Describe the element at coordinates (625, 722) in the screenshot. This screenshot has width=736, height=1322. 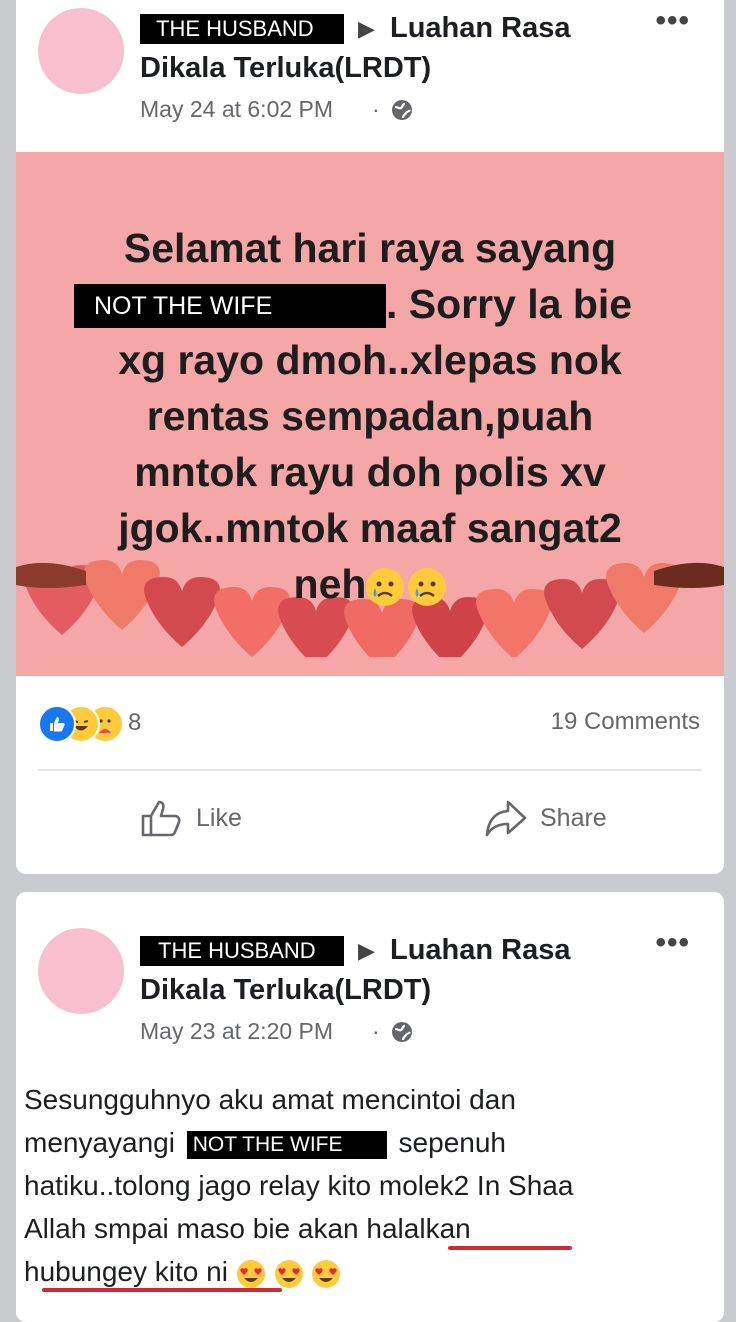
I see `comments-count: 19 Comments` at that location.